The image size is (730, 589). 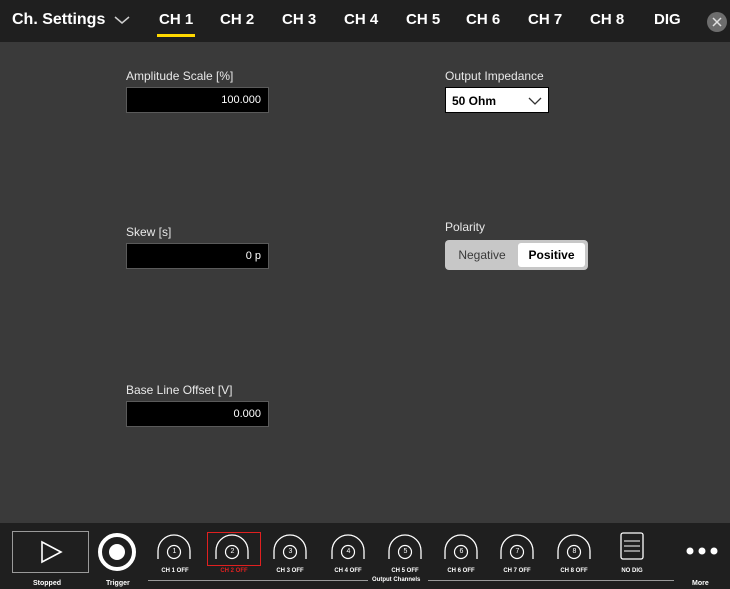 I want to click on amplitude-scale-input: 100.000, so click(x=197, y=100).